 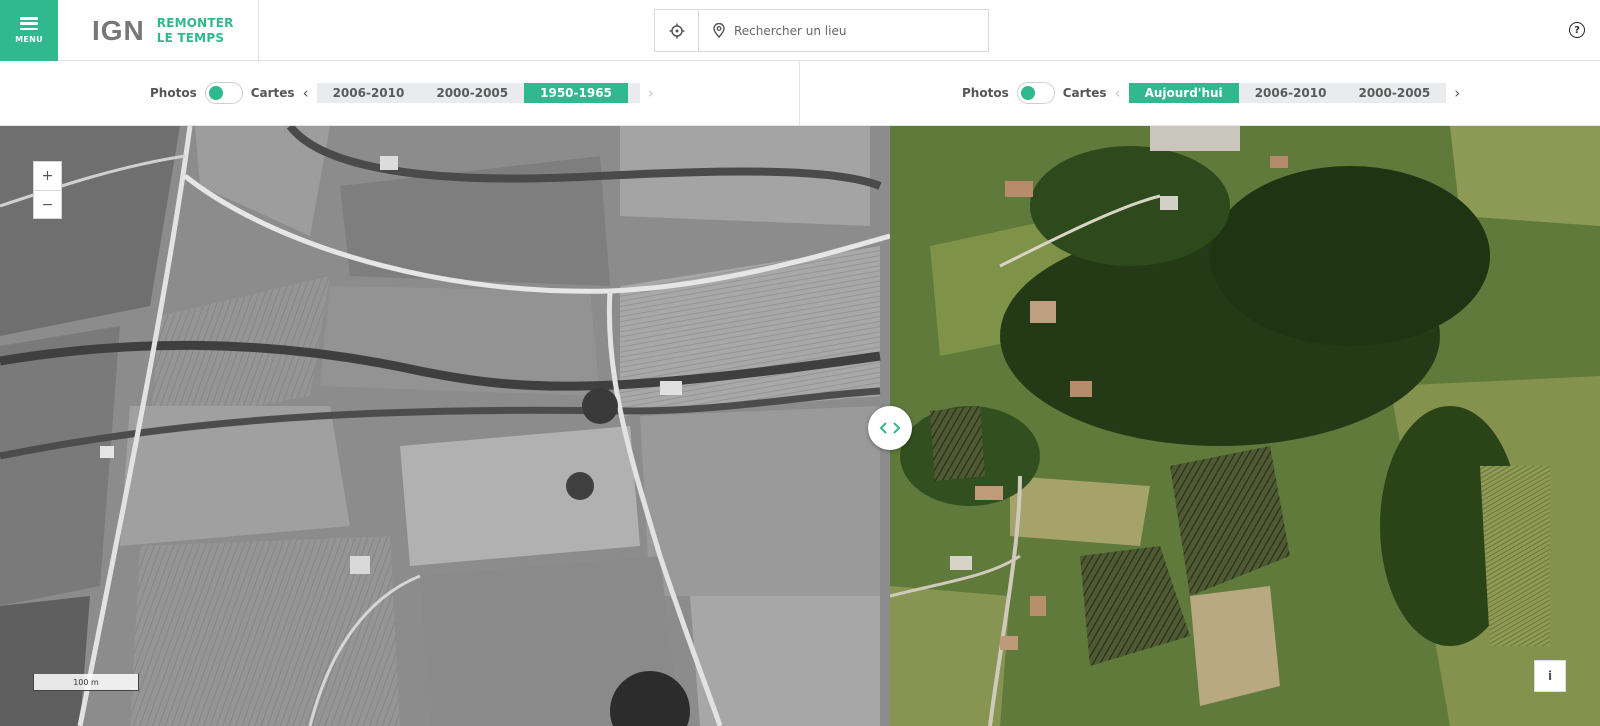 I want to click on right-prev-chevron-icon: ‹, so click(x=1118, y=93).